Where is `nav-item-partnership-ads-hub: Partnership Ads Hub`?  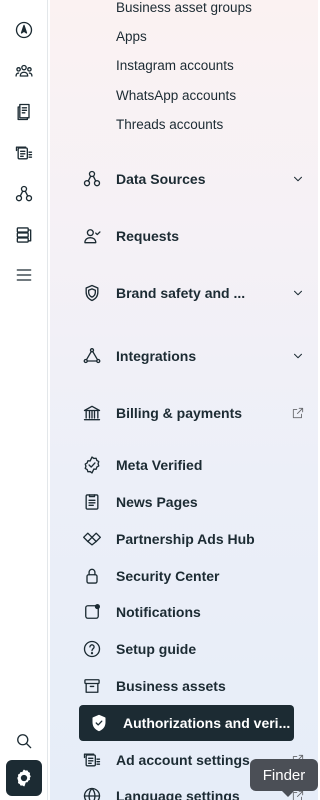 nav-item-partnership-ads-hub: Partnership Ads Hub is located at coordinates (194, 539).